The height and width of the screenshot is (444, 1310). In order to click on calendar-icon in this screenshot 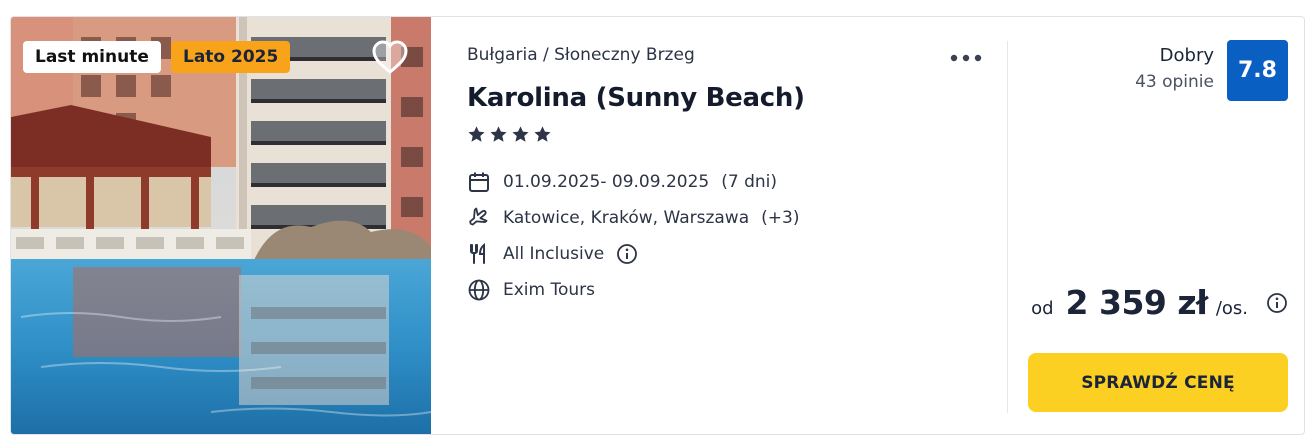, I will do `click(479, 182)`.